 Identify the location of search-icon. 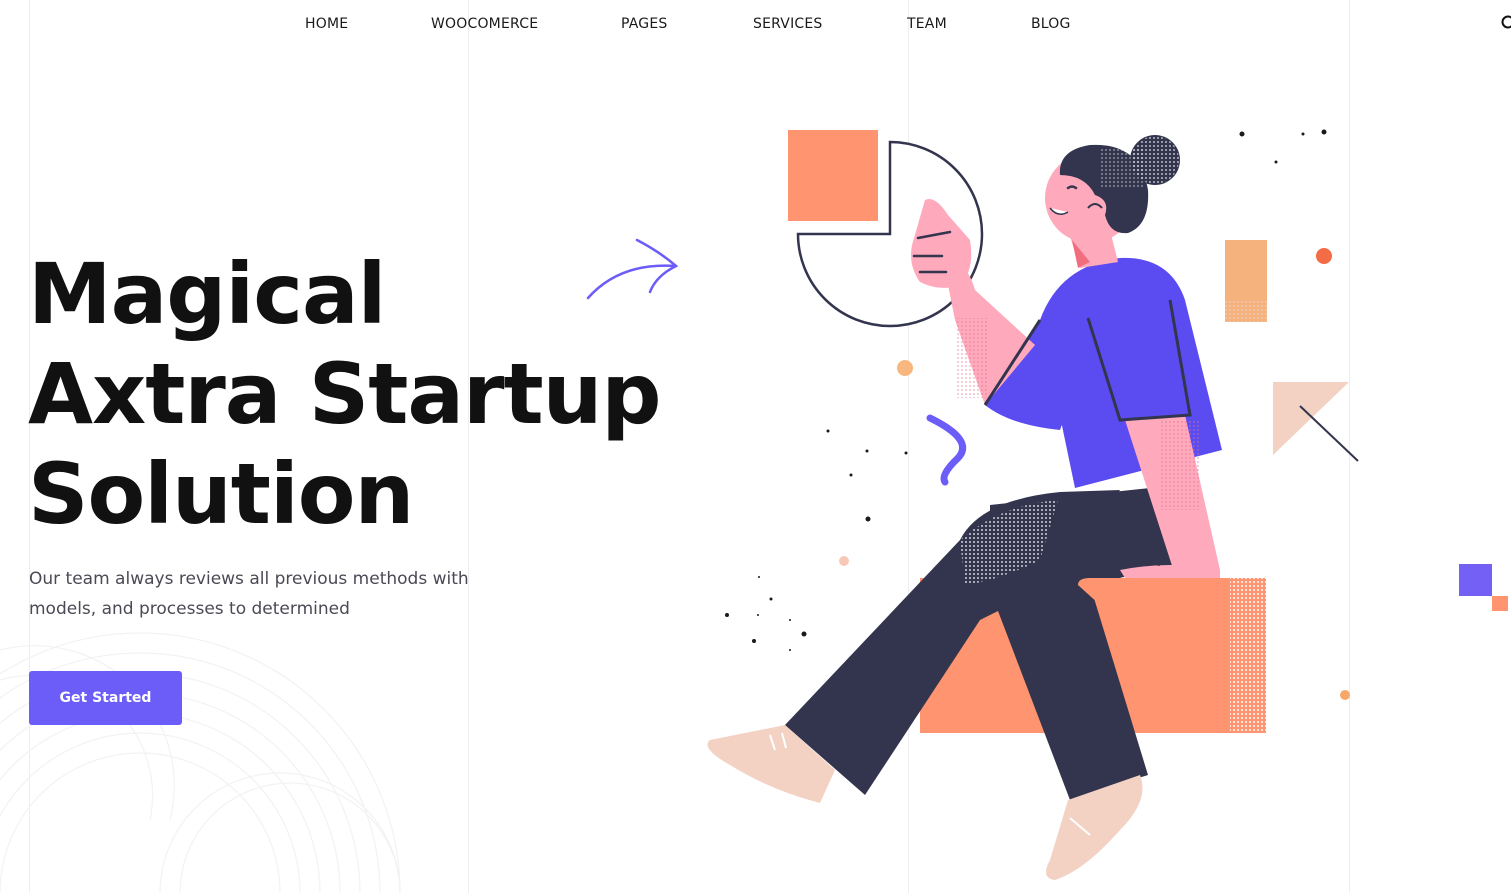
(1505, 23).